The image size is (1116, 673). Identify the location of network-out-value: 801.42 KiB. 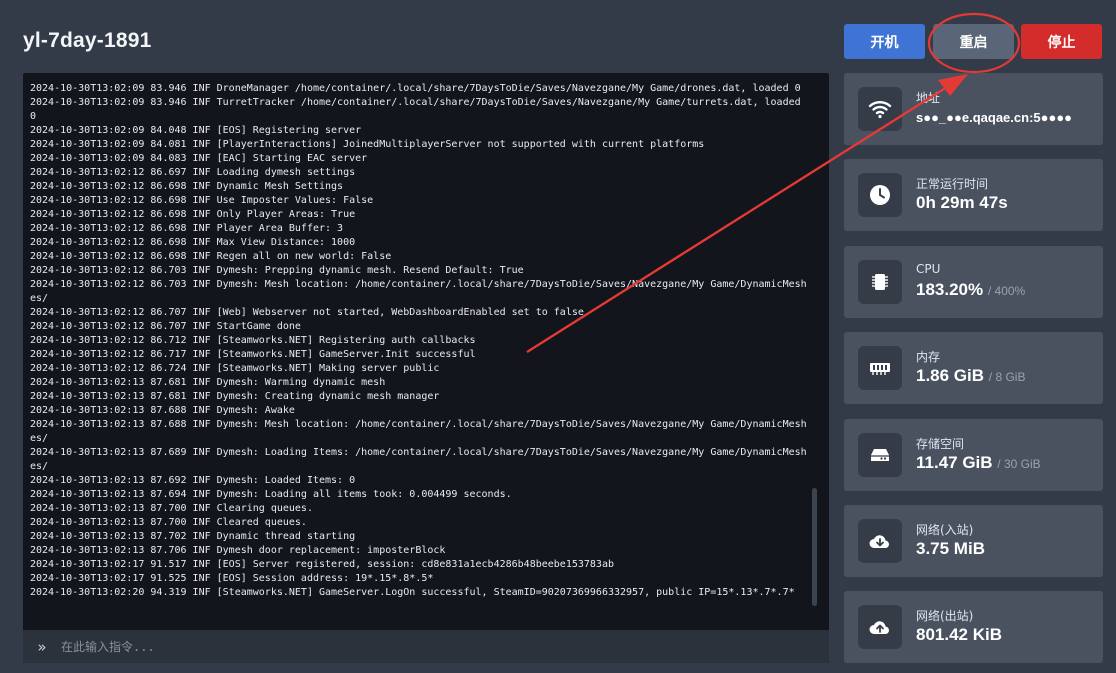
(959, 634).